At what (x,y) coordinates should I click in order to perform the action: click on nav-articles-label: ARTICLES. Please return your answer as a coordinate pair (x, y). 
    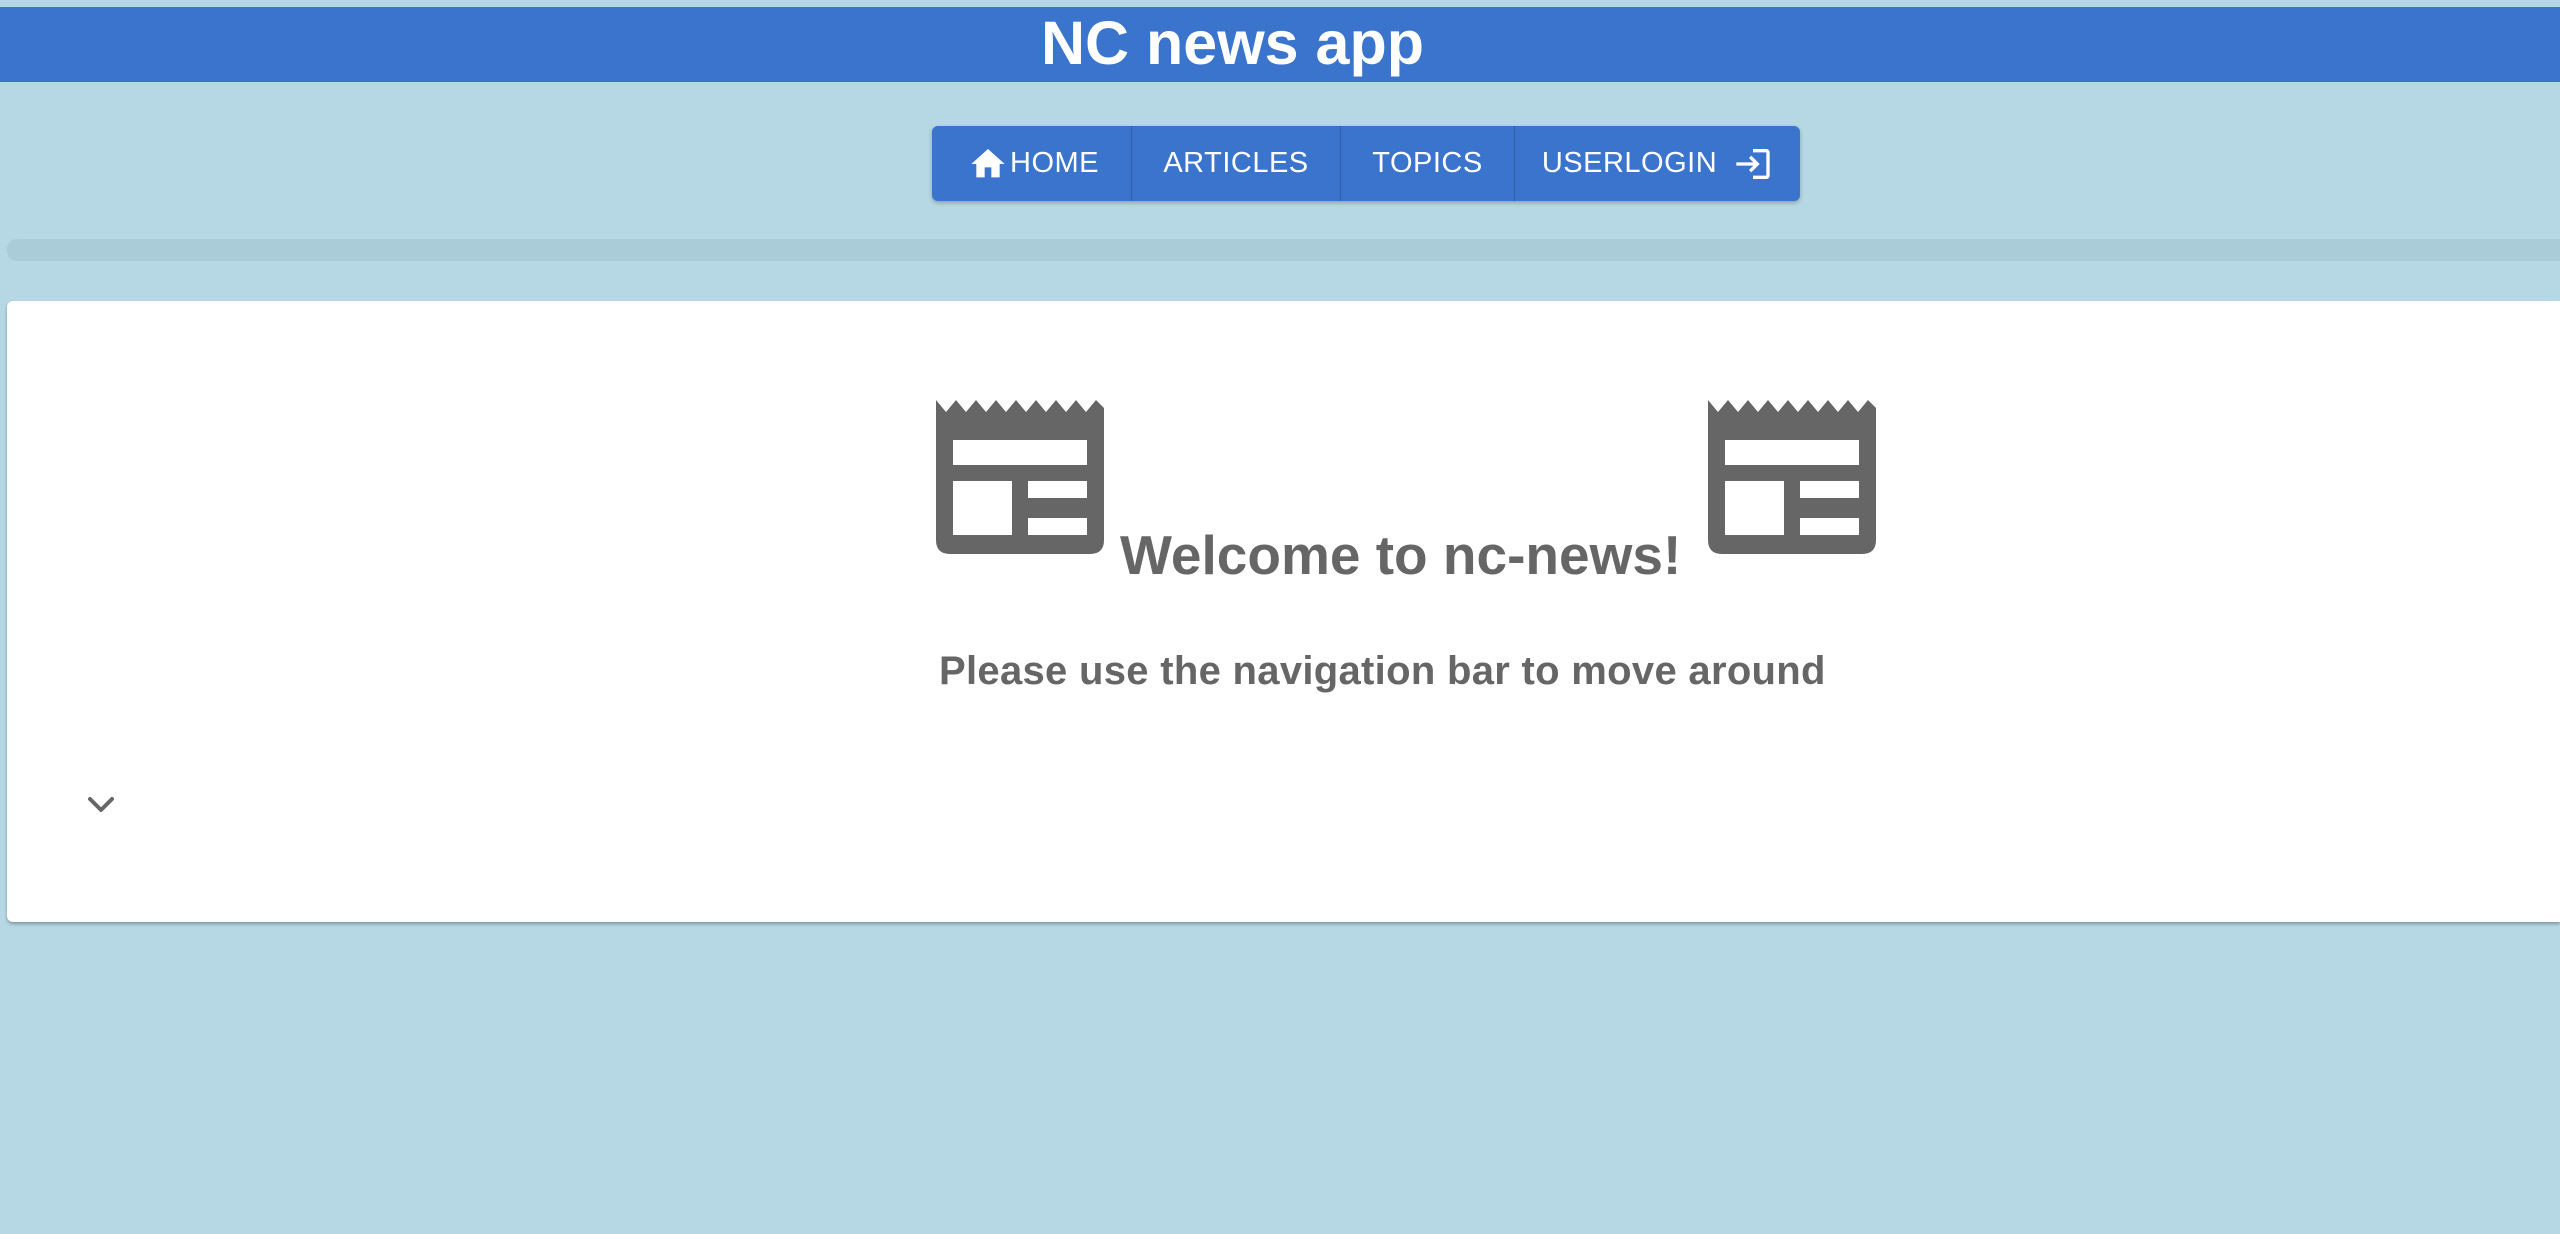
    Looking at the image, I should click on (1236, 163).